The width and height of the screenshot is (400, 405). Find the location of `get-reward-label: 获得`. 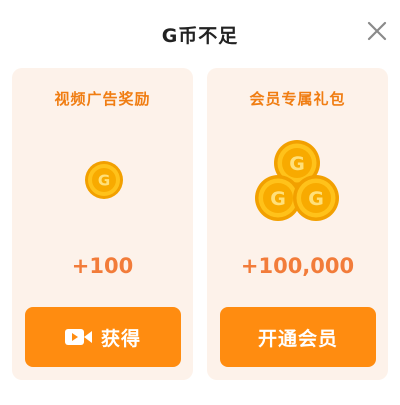

get-reward-label: 获得 is located at coordinates (120, 338).